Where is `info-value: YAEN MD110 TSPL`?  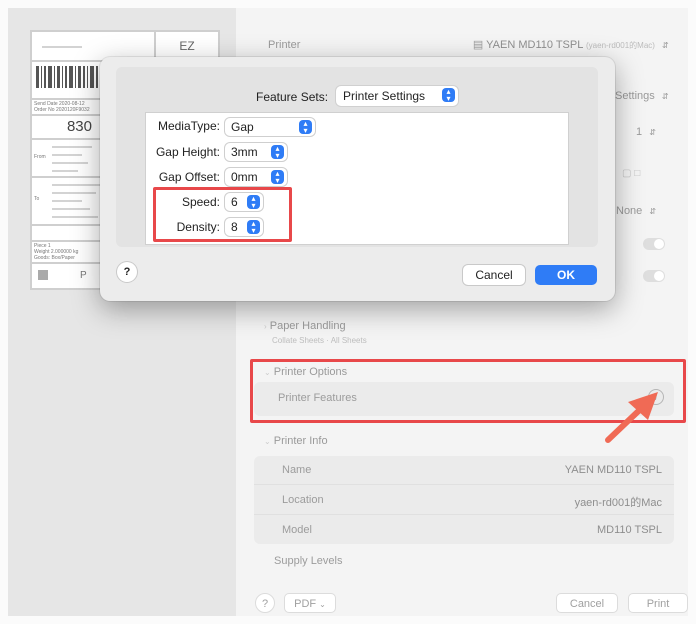
info-value: YAEN MD110 TSPL is located at coordinates (613, 470).